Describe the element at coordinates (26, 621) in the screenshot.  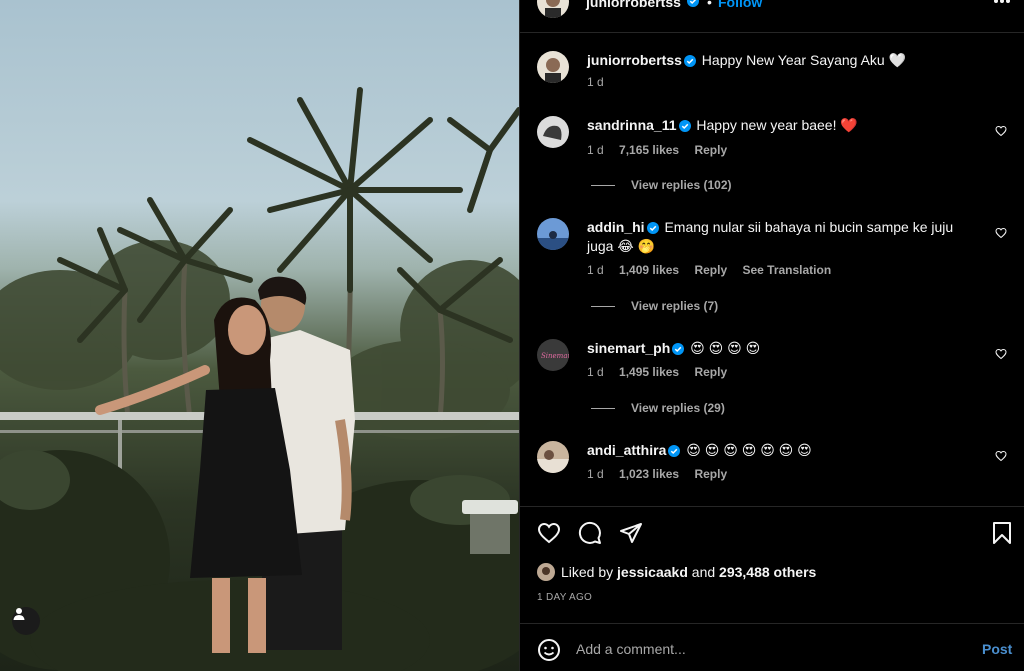
I see `user-tag-button` at that location.